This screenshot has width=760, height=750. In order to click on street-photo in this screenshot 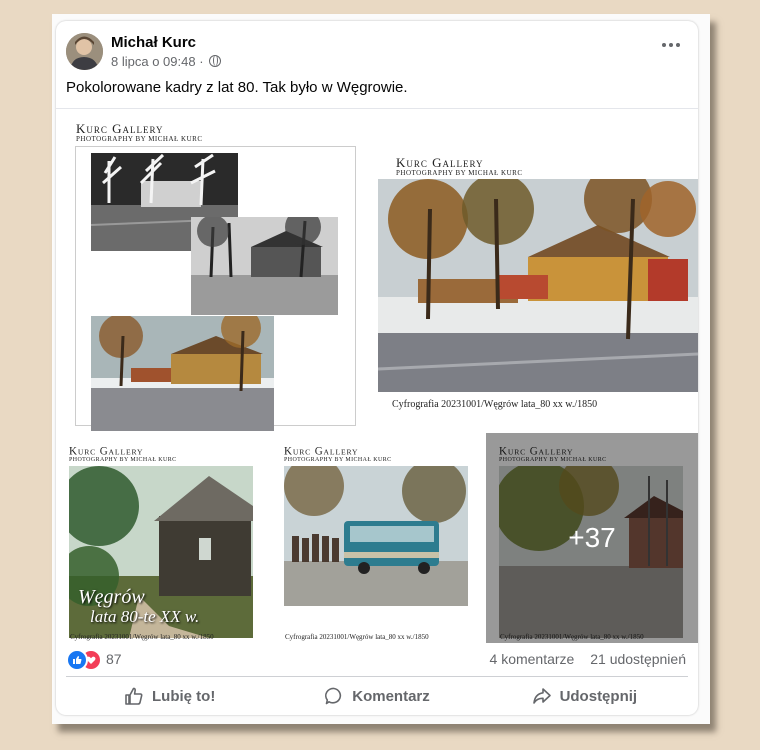, I will do `click(538, 285)`.